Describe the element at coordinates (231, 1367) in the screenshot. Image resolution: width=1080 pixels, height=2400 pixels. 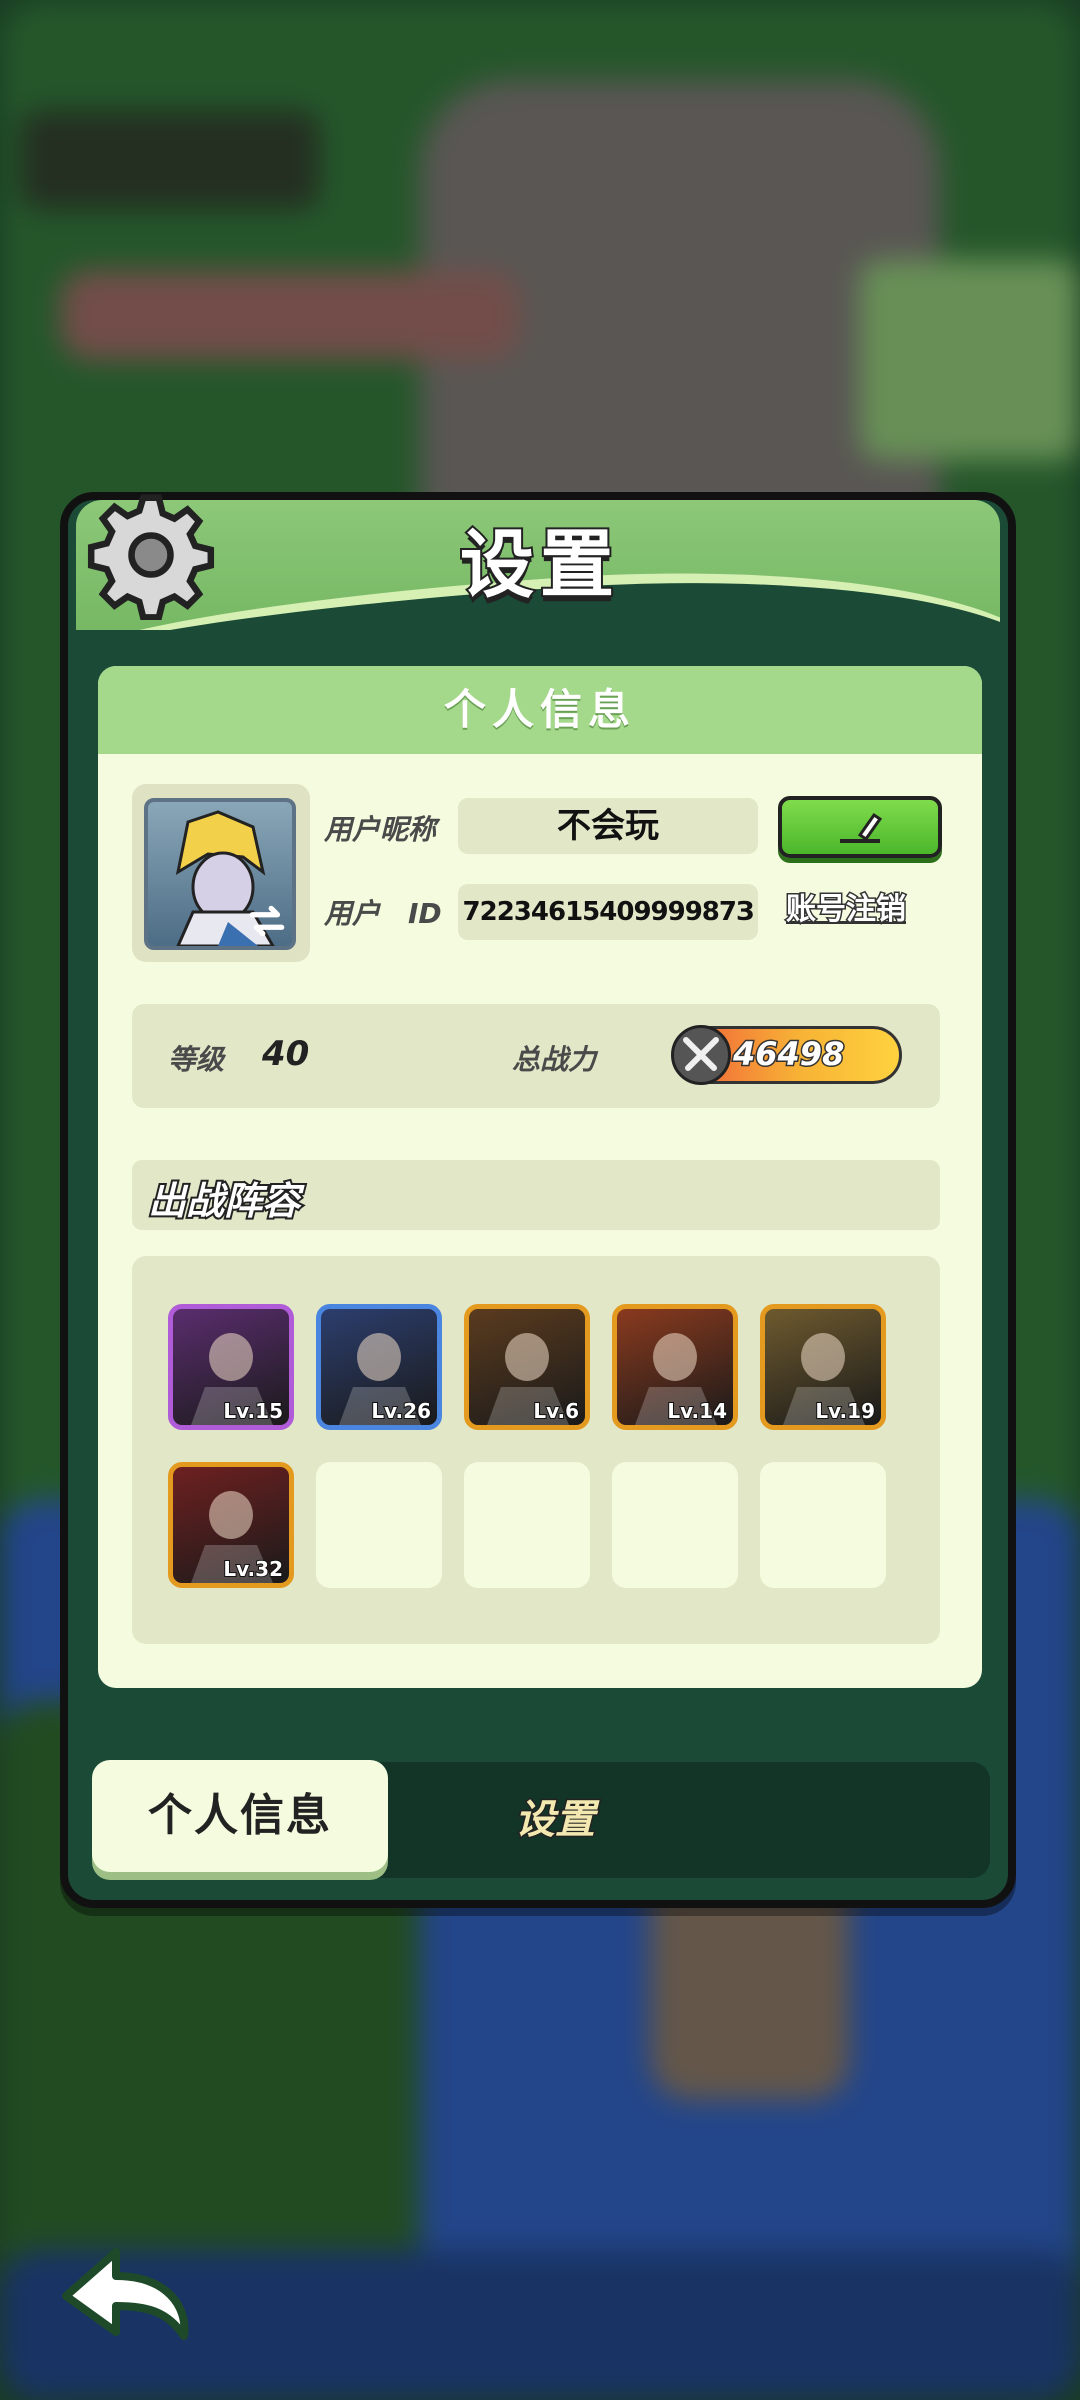
I see `hero-slot: Lv.15` at that location.